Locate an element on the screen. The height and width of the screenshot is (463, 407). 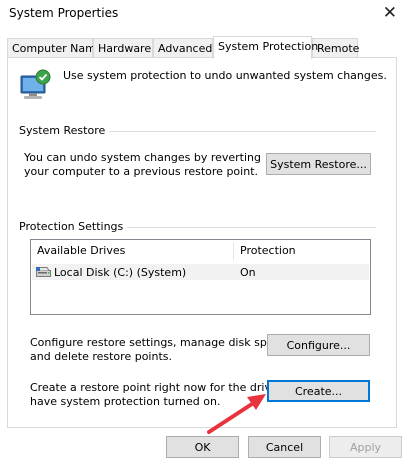
ok-button: OK is located at coordinates (202, 447).